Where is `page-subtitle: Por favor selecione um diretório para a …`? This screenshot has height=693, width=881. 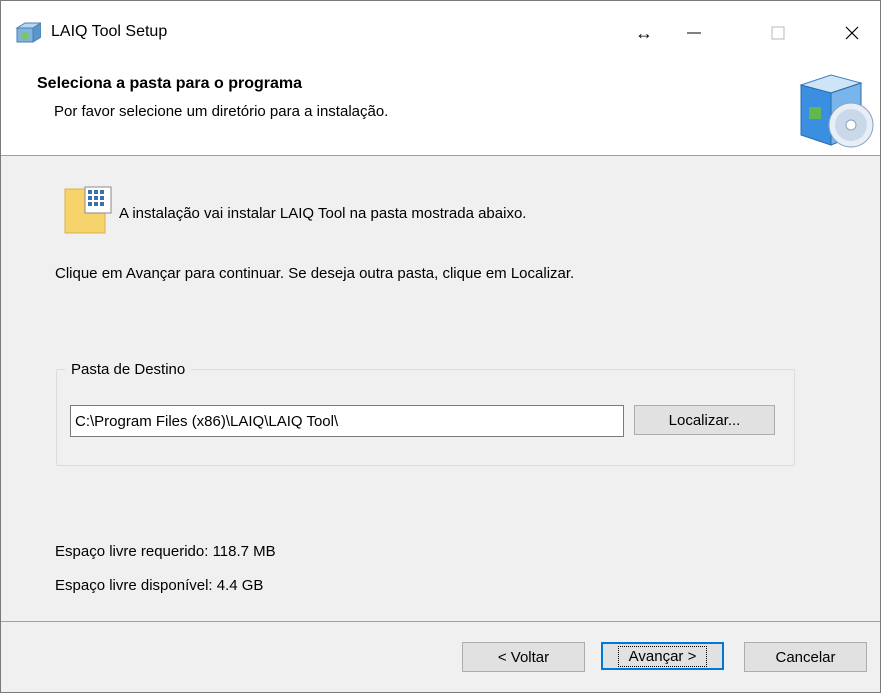
page-subtitle: Por favor selecione um diretório para a … is located at coordinates (221, 111).